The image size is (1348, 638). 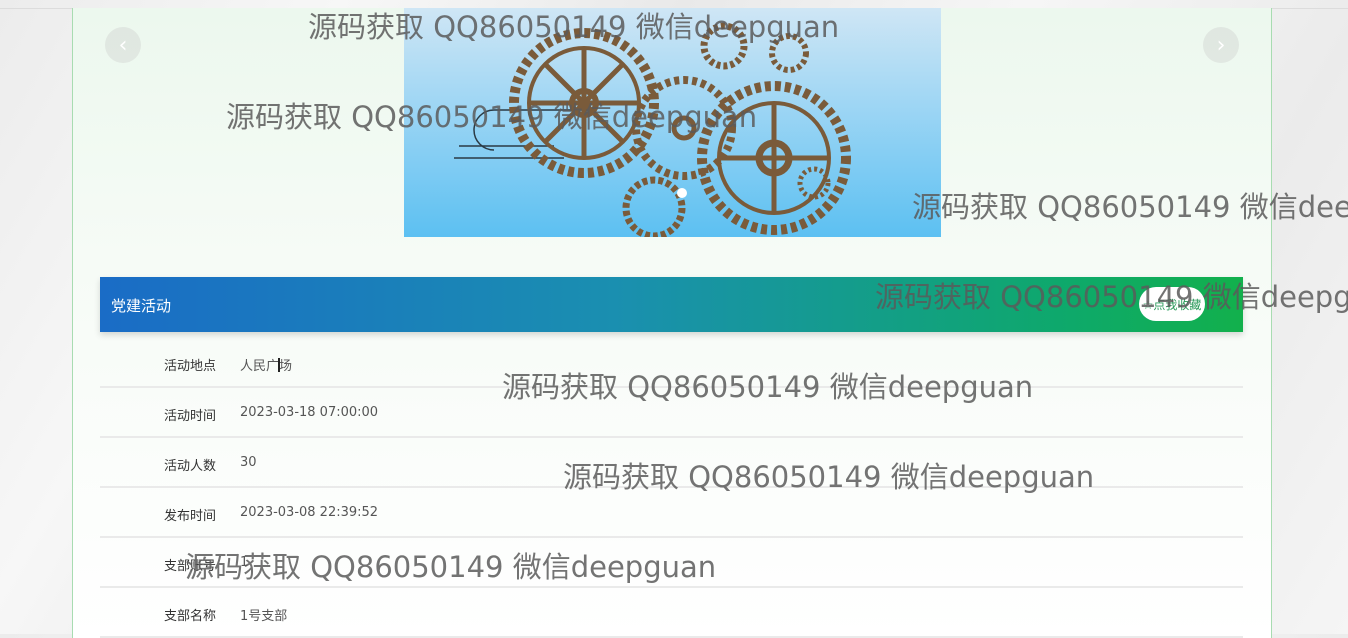 What do you see at coordinates (1172, 304) in the screenshot?
I see `favorite-button: ☆点我收藏` at bounding box center [1172, 304].